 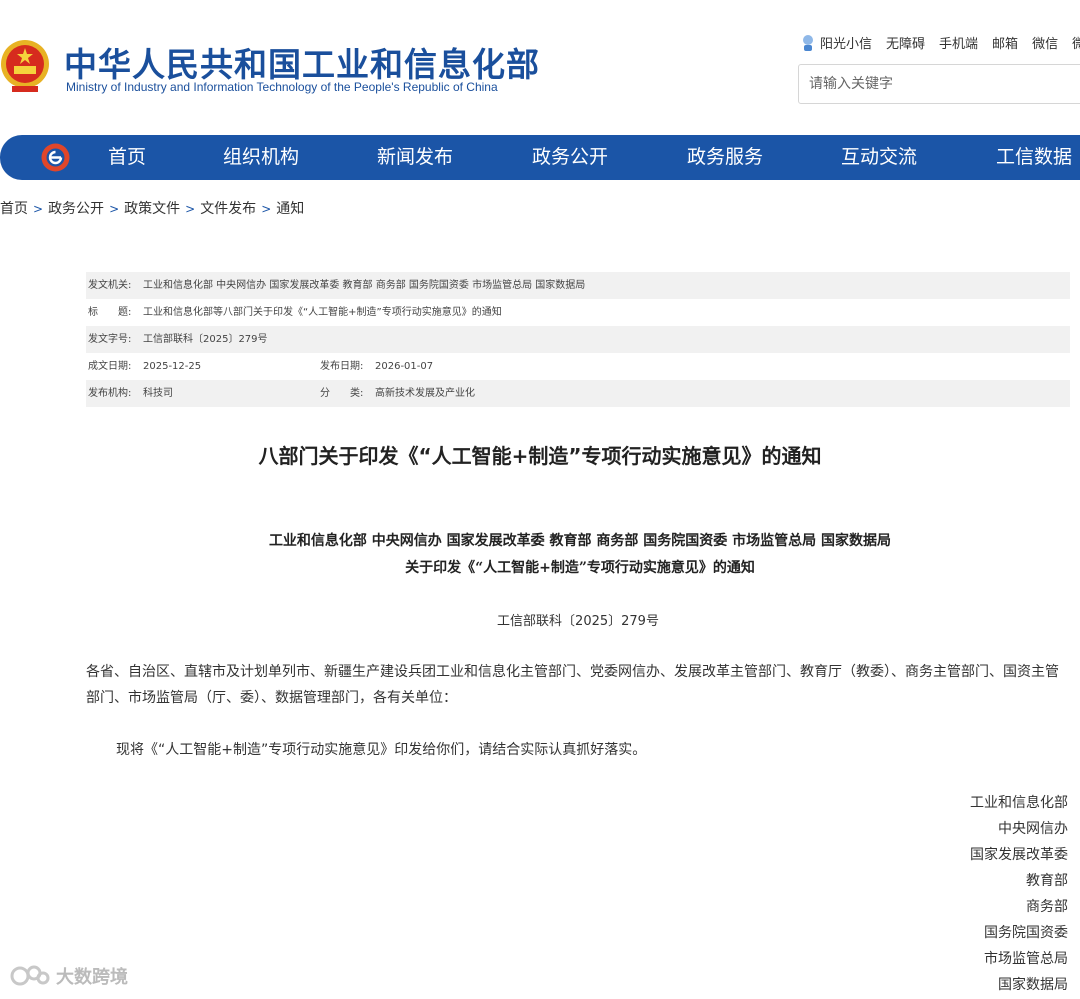 I want to click on nav-item-news: 新闻发布, so click(x=415, y=157).